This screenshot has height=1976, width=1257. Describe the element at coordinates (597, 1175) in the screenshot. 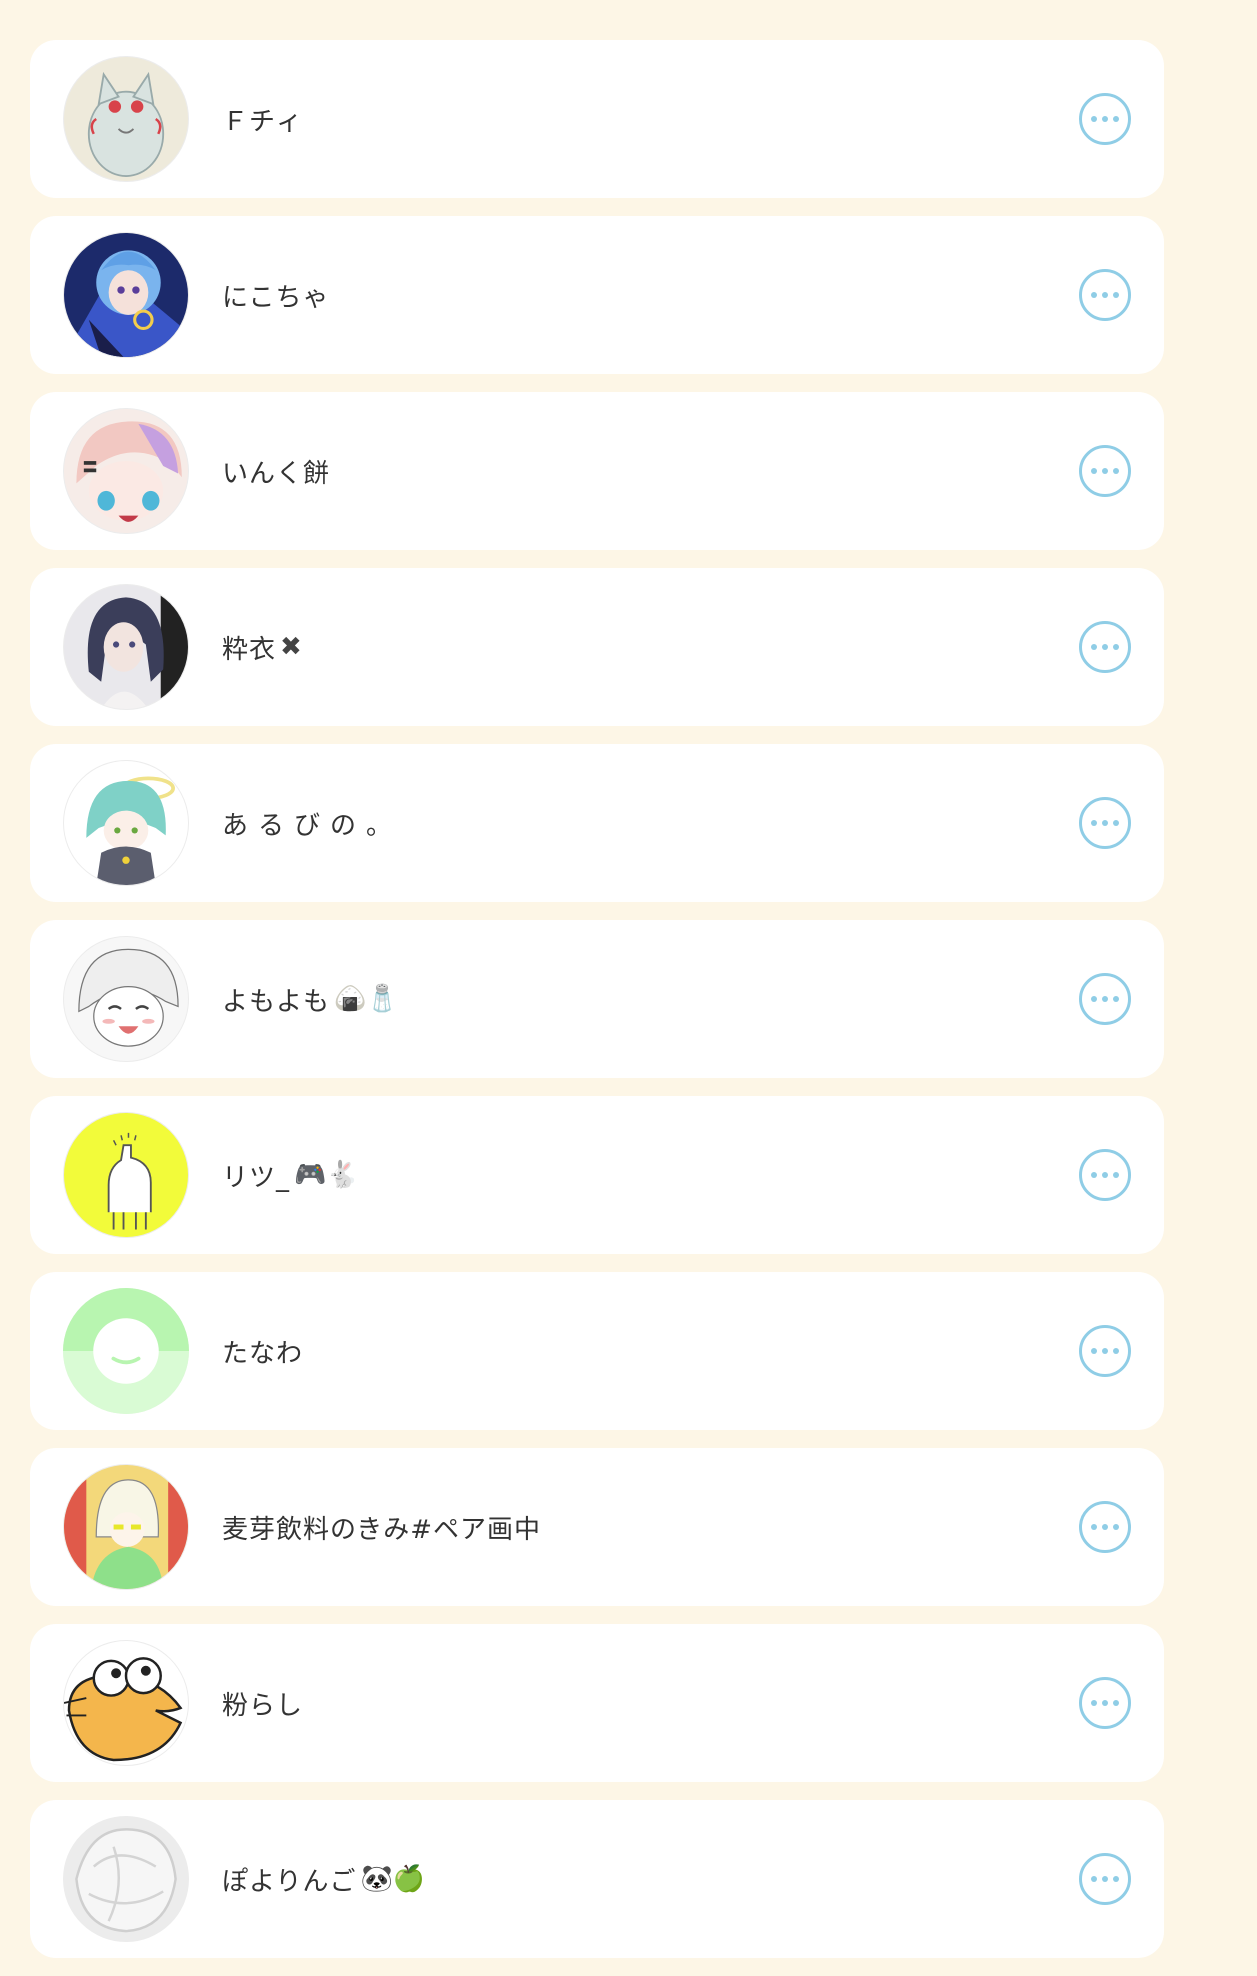

I see `list-item: リツ_ 🎮🐇` at that location.